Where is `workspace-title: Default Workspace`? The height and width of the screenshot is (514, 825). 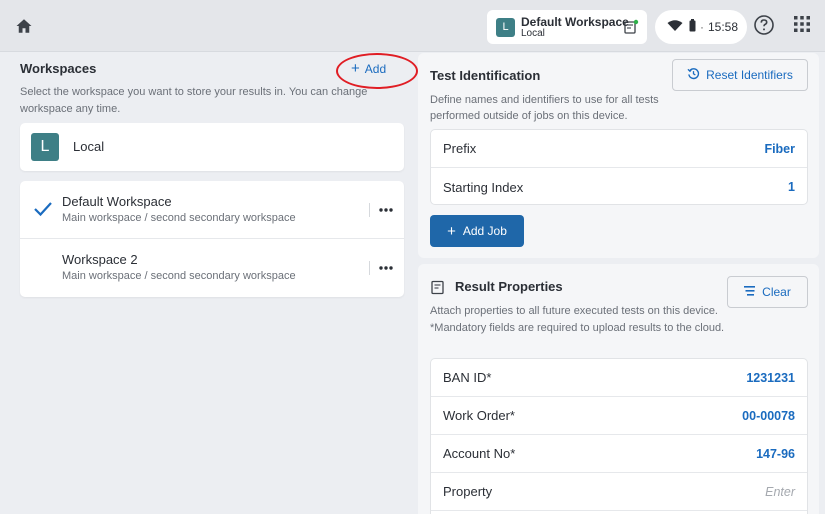
workspace-title: Default Workspace is located at coordinates (117, 201).